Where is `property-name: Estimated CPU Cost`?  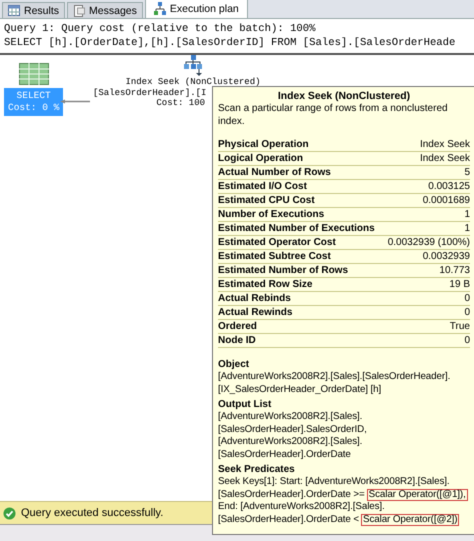
property-name: Estimated CPU Cost is located at coordinates (266, 200).